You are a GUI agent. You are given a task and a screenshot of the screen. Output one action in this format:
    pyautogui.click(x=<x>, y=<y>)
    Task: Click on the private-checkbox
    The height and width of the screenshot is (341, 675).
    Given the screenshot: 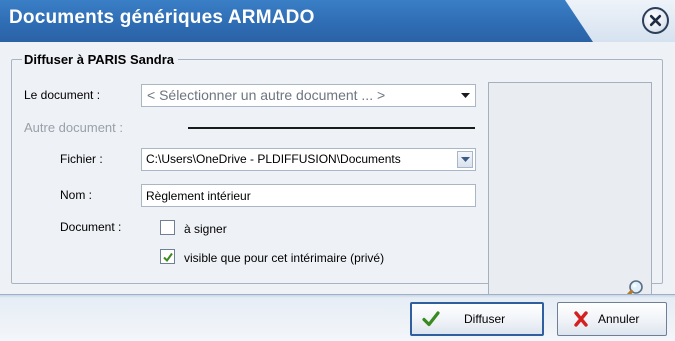 What is the action you would take?
    pyautogui.click(x=167, y=256)
    